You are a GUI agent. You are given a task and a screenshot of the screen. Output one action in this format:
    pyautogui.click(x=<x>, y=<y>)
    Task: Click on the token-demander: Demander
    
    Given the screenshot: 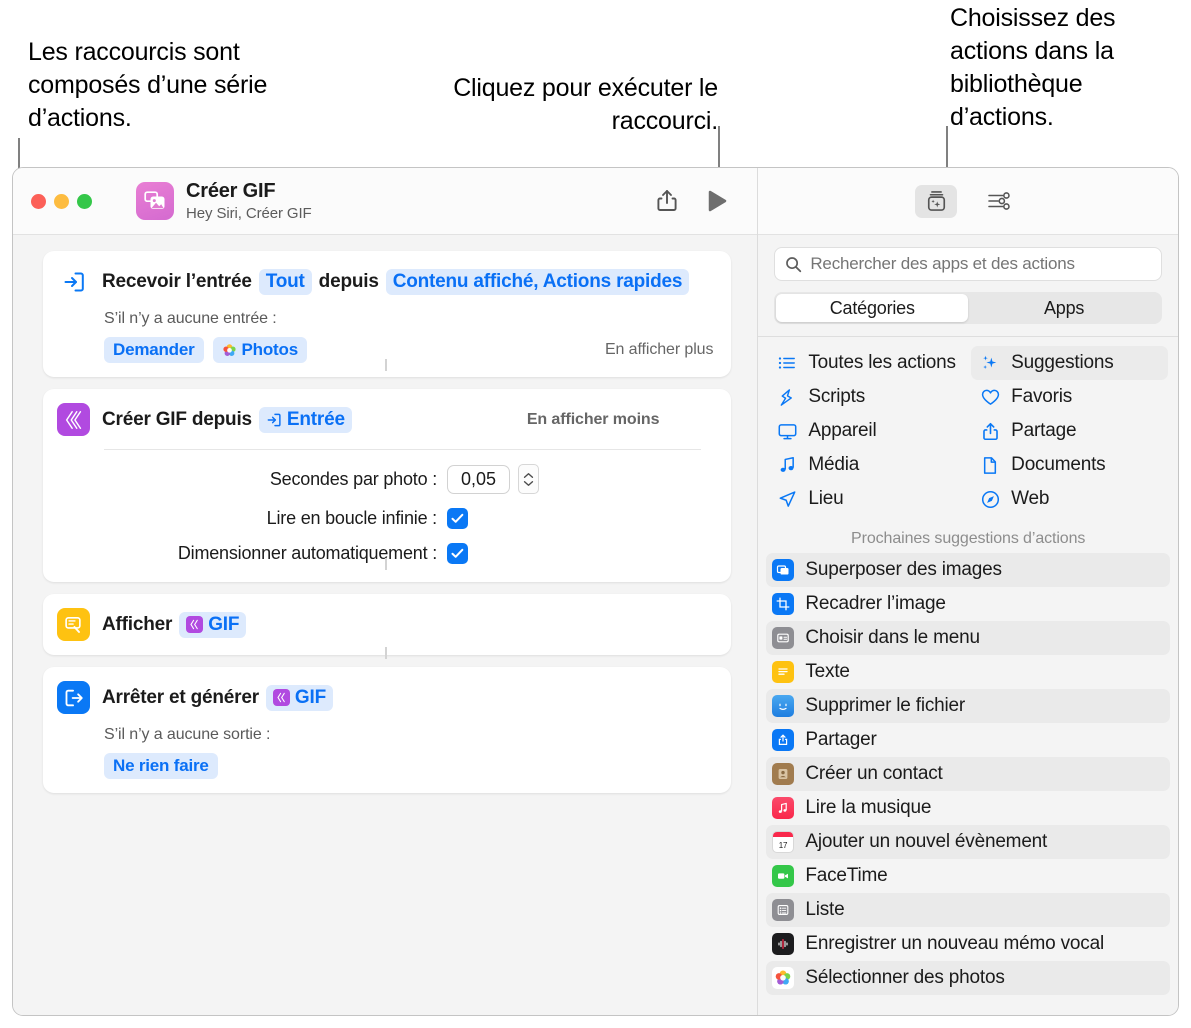 What is the action you would take?
    pyautogui.click(x=154, y=350)
    